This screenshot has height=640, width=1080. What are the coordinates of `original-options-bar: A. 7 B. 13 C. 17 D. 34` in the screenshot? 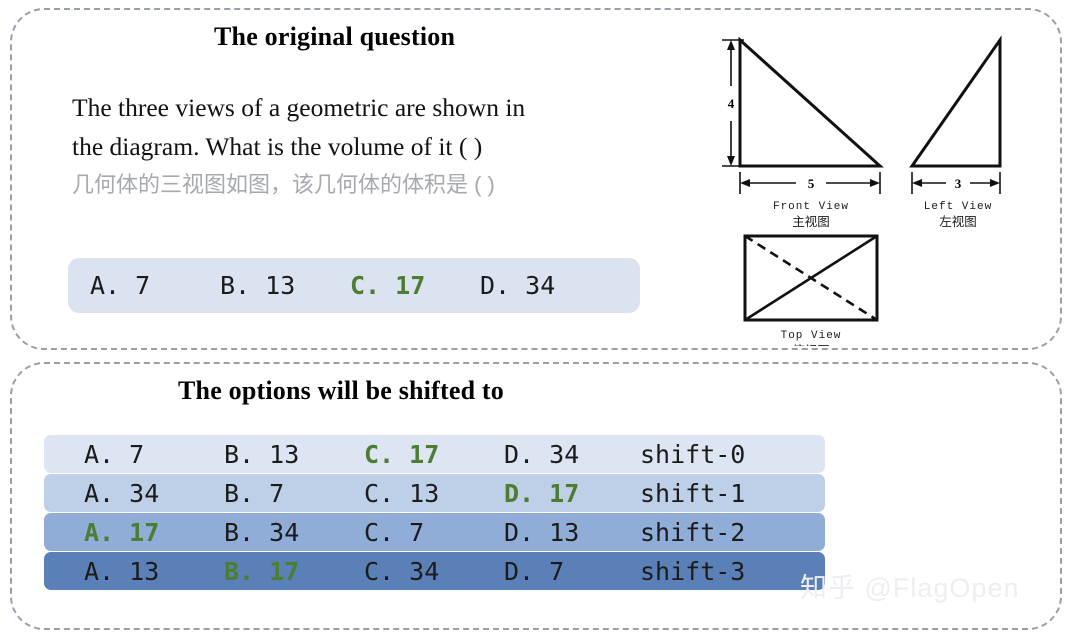 It's located at (354, 285).